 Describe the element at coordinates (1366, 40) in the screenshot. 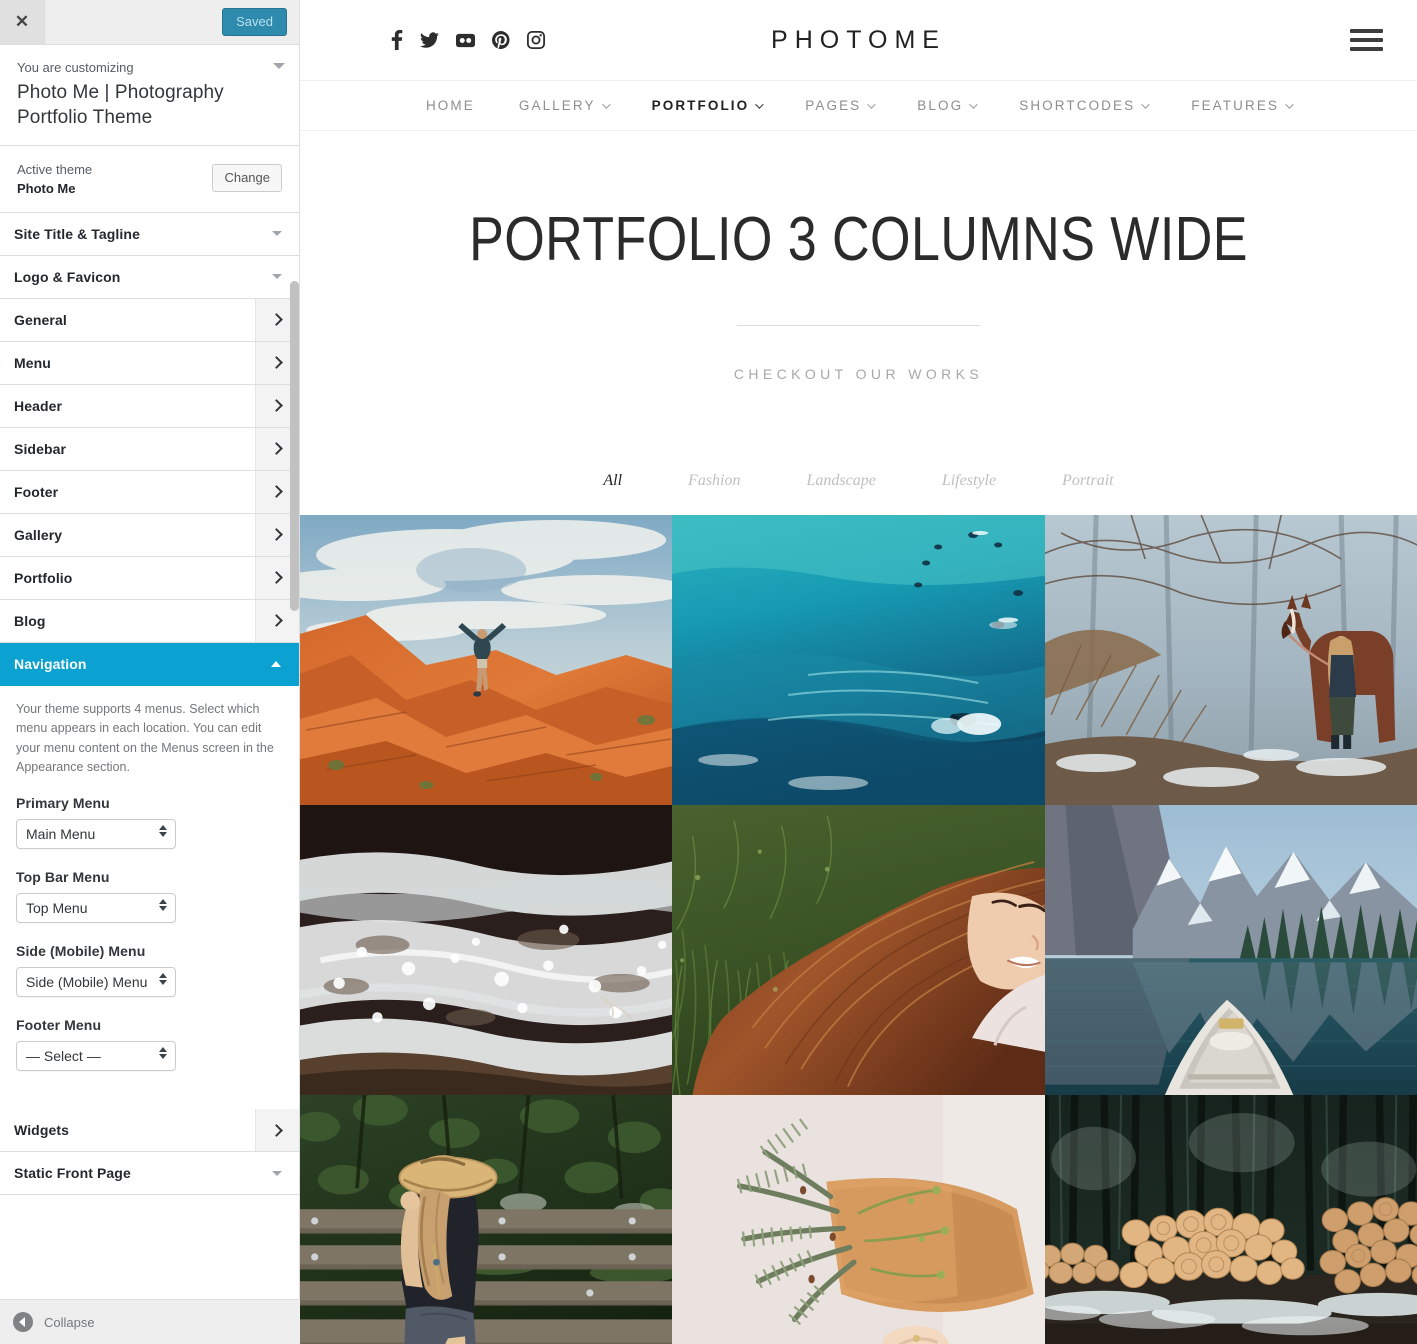

I see `hamburger-menu-icon` at that location.